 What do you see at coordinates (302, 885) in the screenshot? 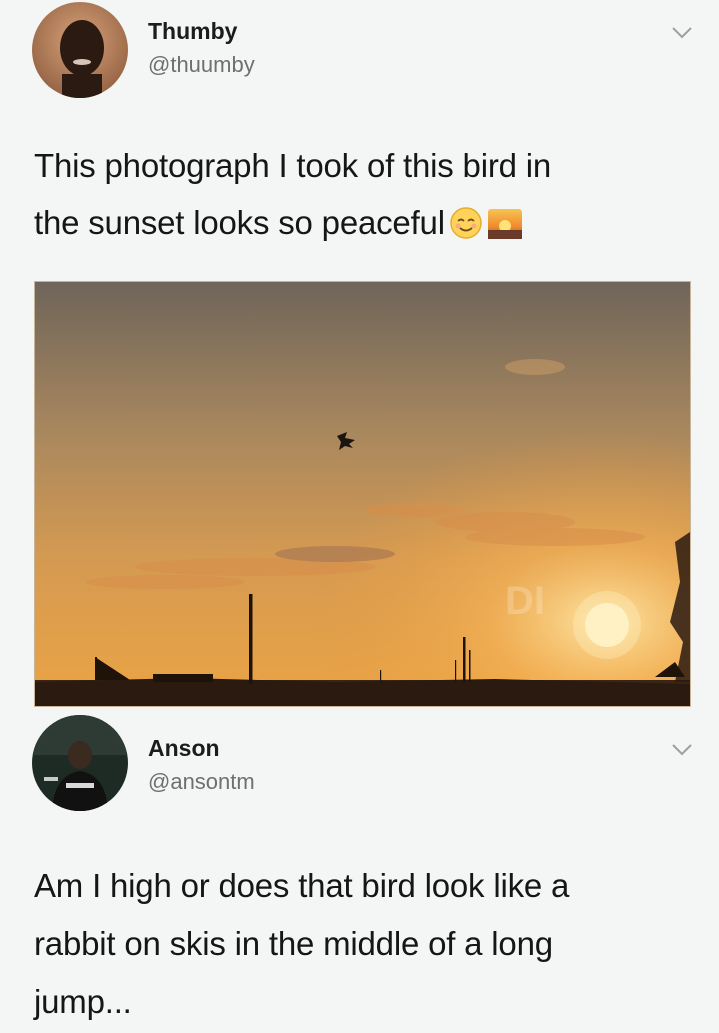
I see `tweet-text-line: Am I high or does that bird look like a` at bounding box center [302, 885].